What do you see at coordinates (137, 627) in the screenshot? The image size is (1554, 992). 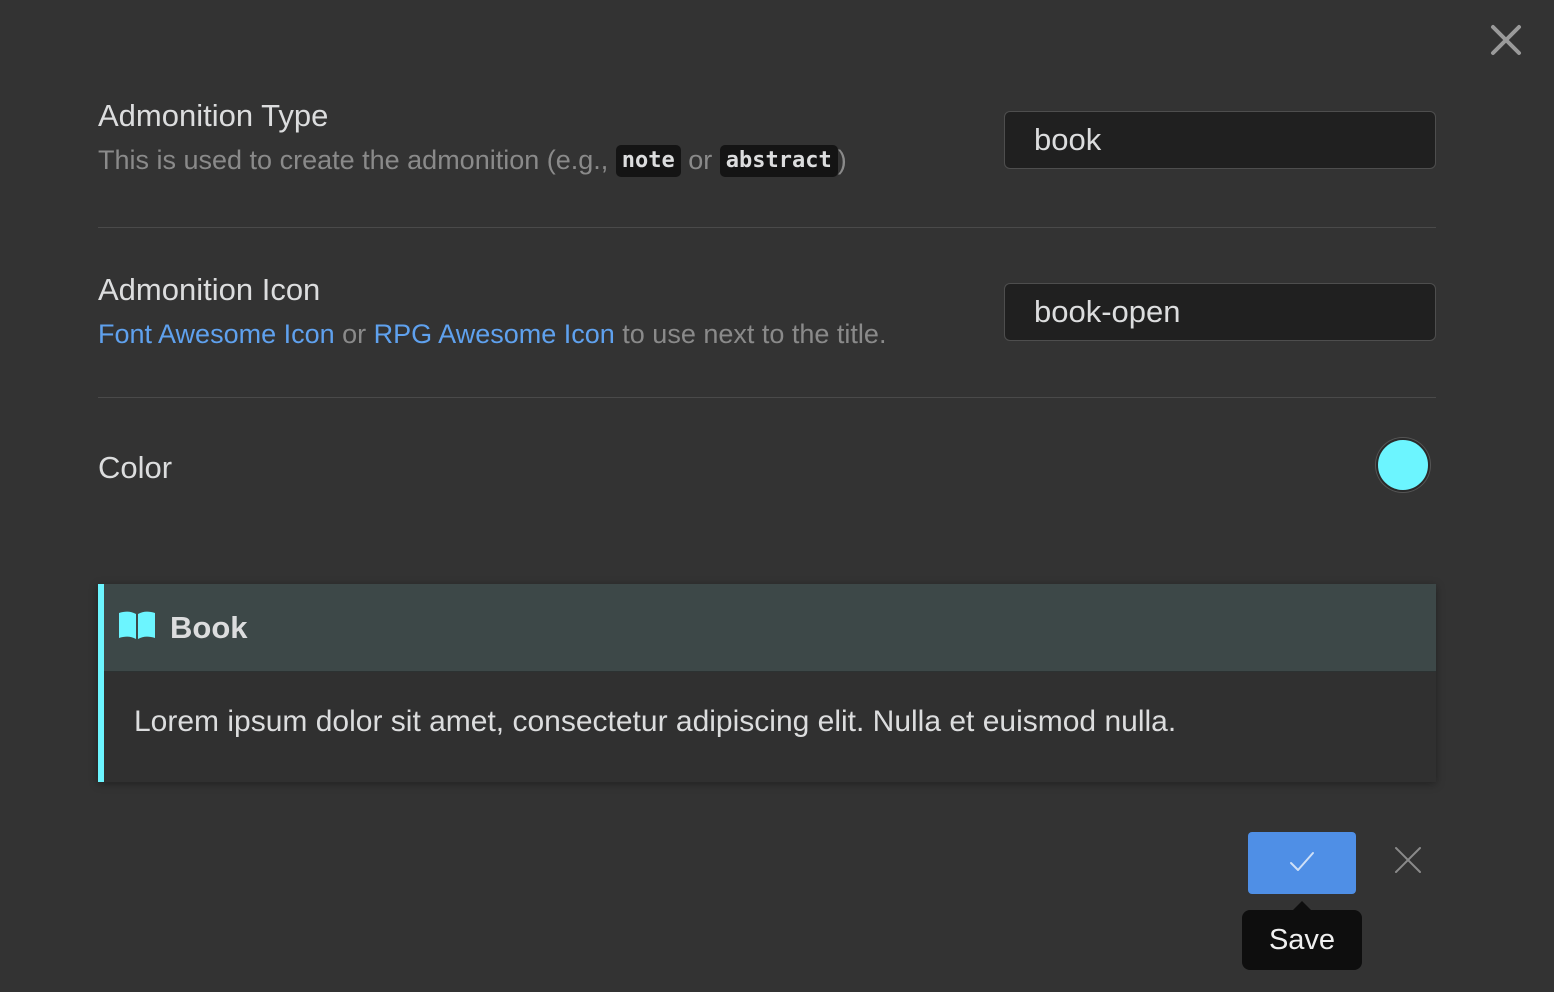 I see `book-open-icon` at bounding box center [137, 627].